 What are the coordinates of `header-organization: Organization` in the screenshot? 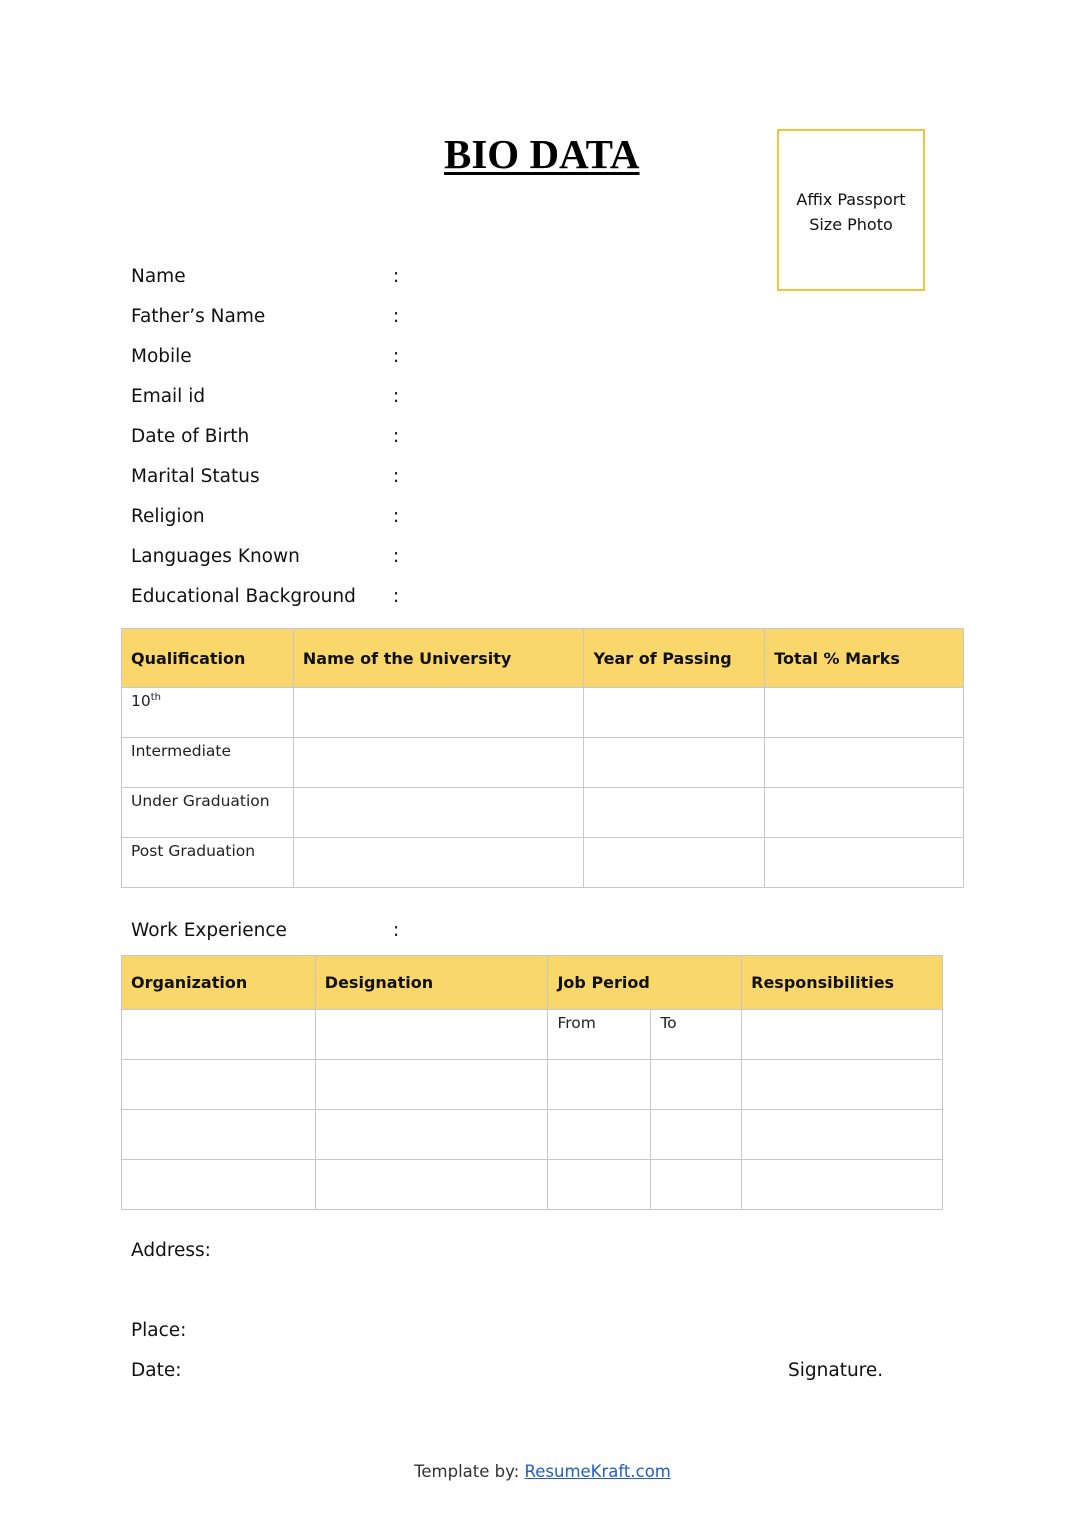 It's located at (218, 982).